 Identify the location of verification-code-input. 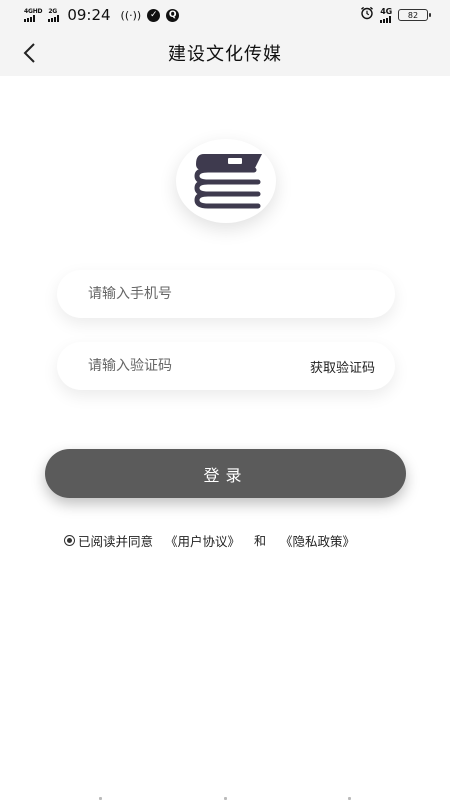
(199, 366).